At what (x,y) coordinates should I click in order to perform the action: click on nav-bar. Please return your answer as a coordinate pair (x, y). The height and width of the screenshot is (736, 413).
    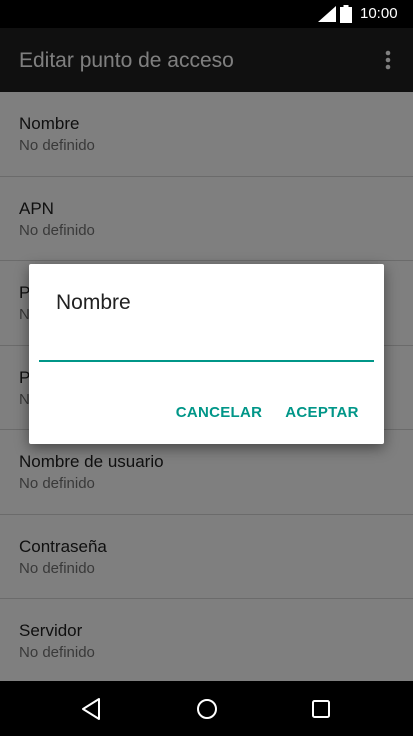
    Looking at the image, I should click on (206, 708).